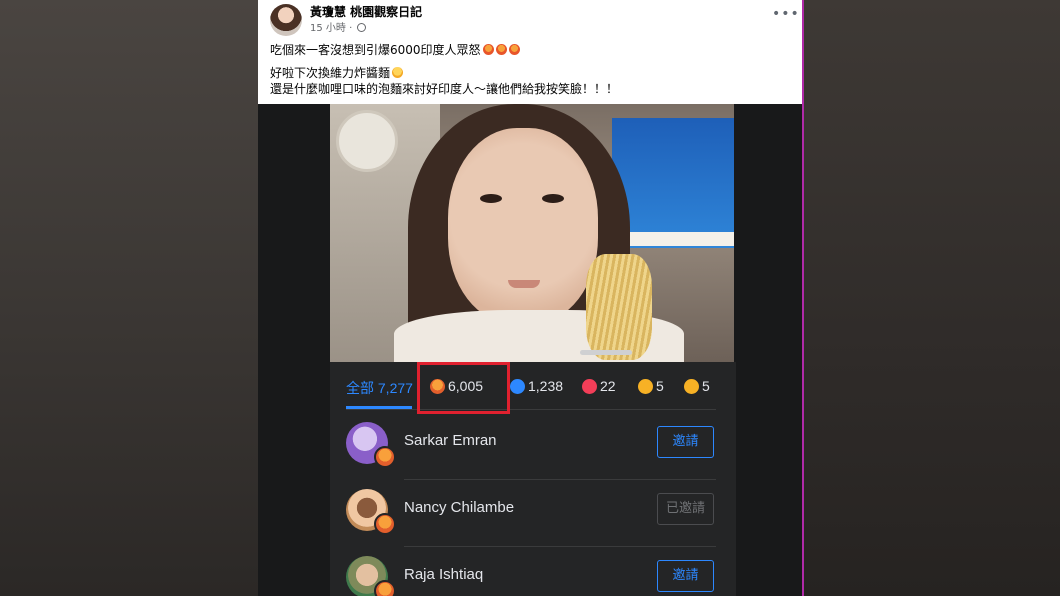 This screenshot has height=596, width=1060. What do you see at coordinates (685, 509) in the screenshot?
I see `invited-button: 已邀請` at bounding box center [685, 509].